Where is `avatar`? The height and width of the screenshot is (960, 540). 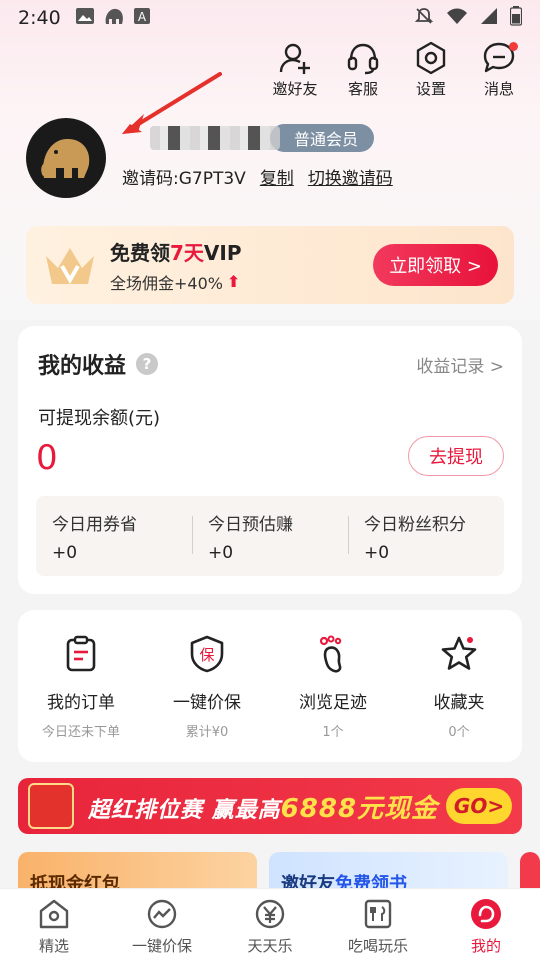 avatar is located at coordinates (66, 158).